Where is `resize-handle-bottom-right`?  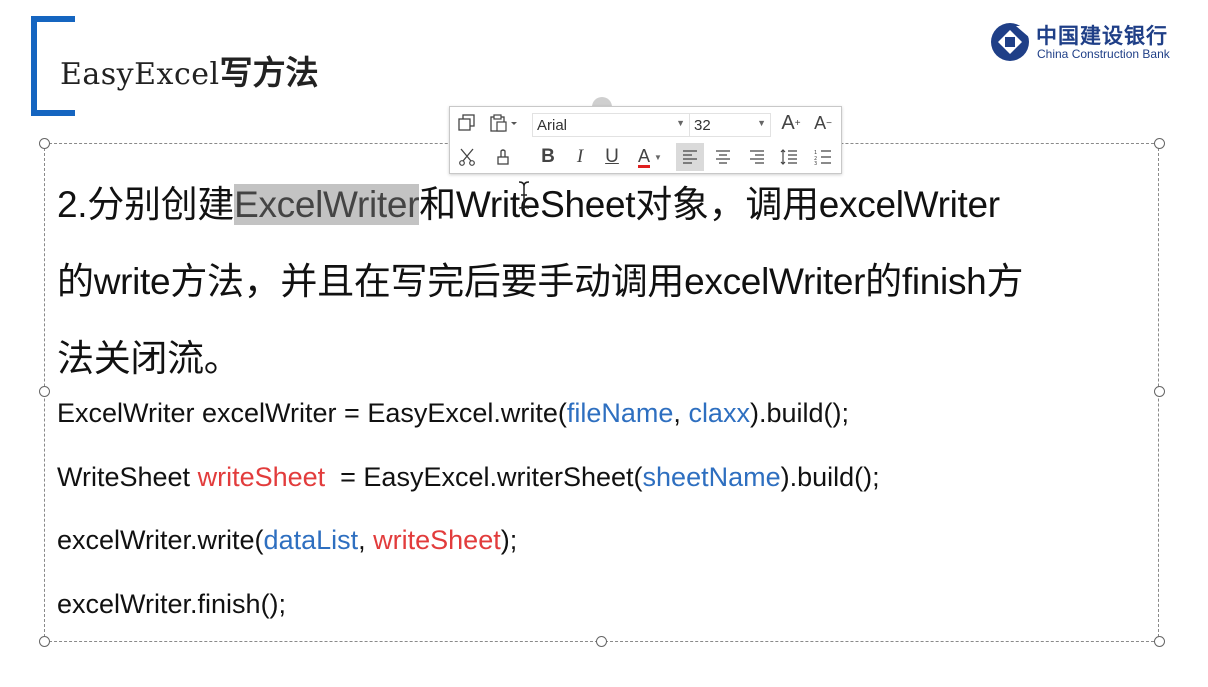 resize-handle-bottom-right is located at coordinates (1159, 641).